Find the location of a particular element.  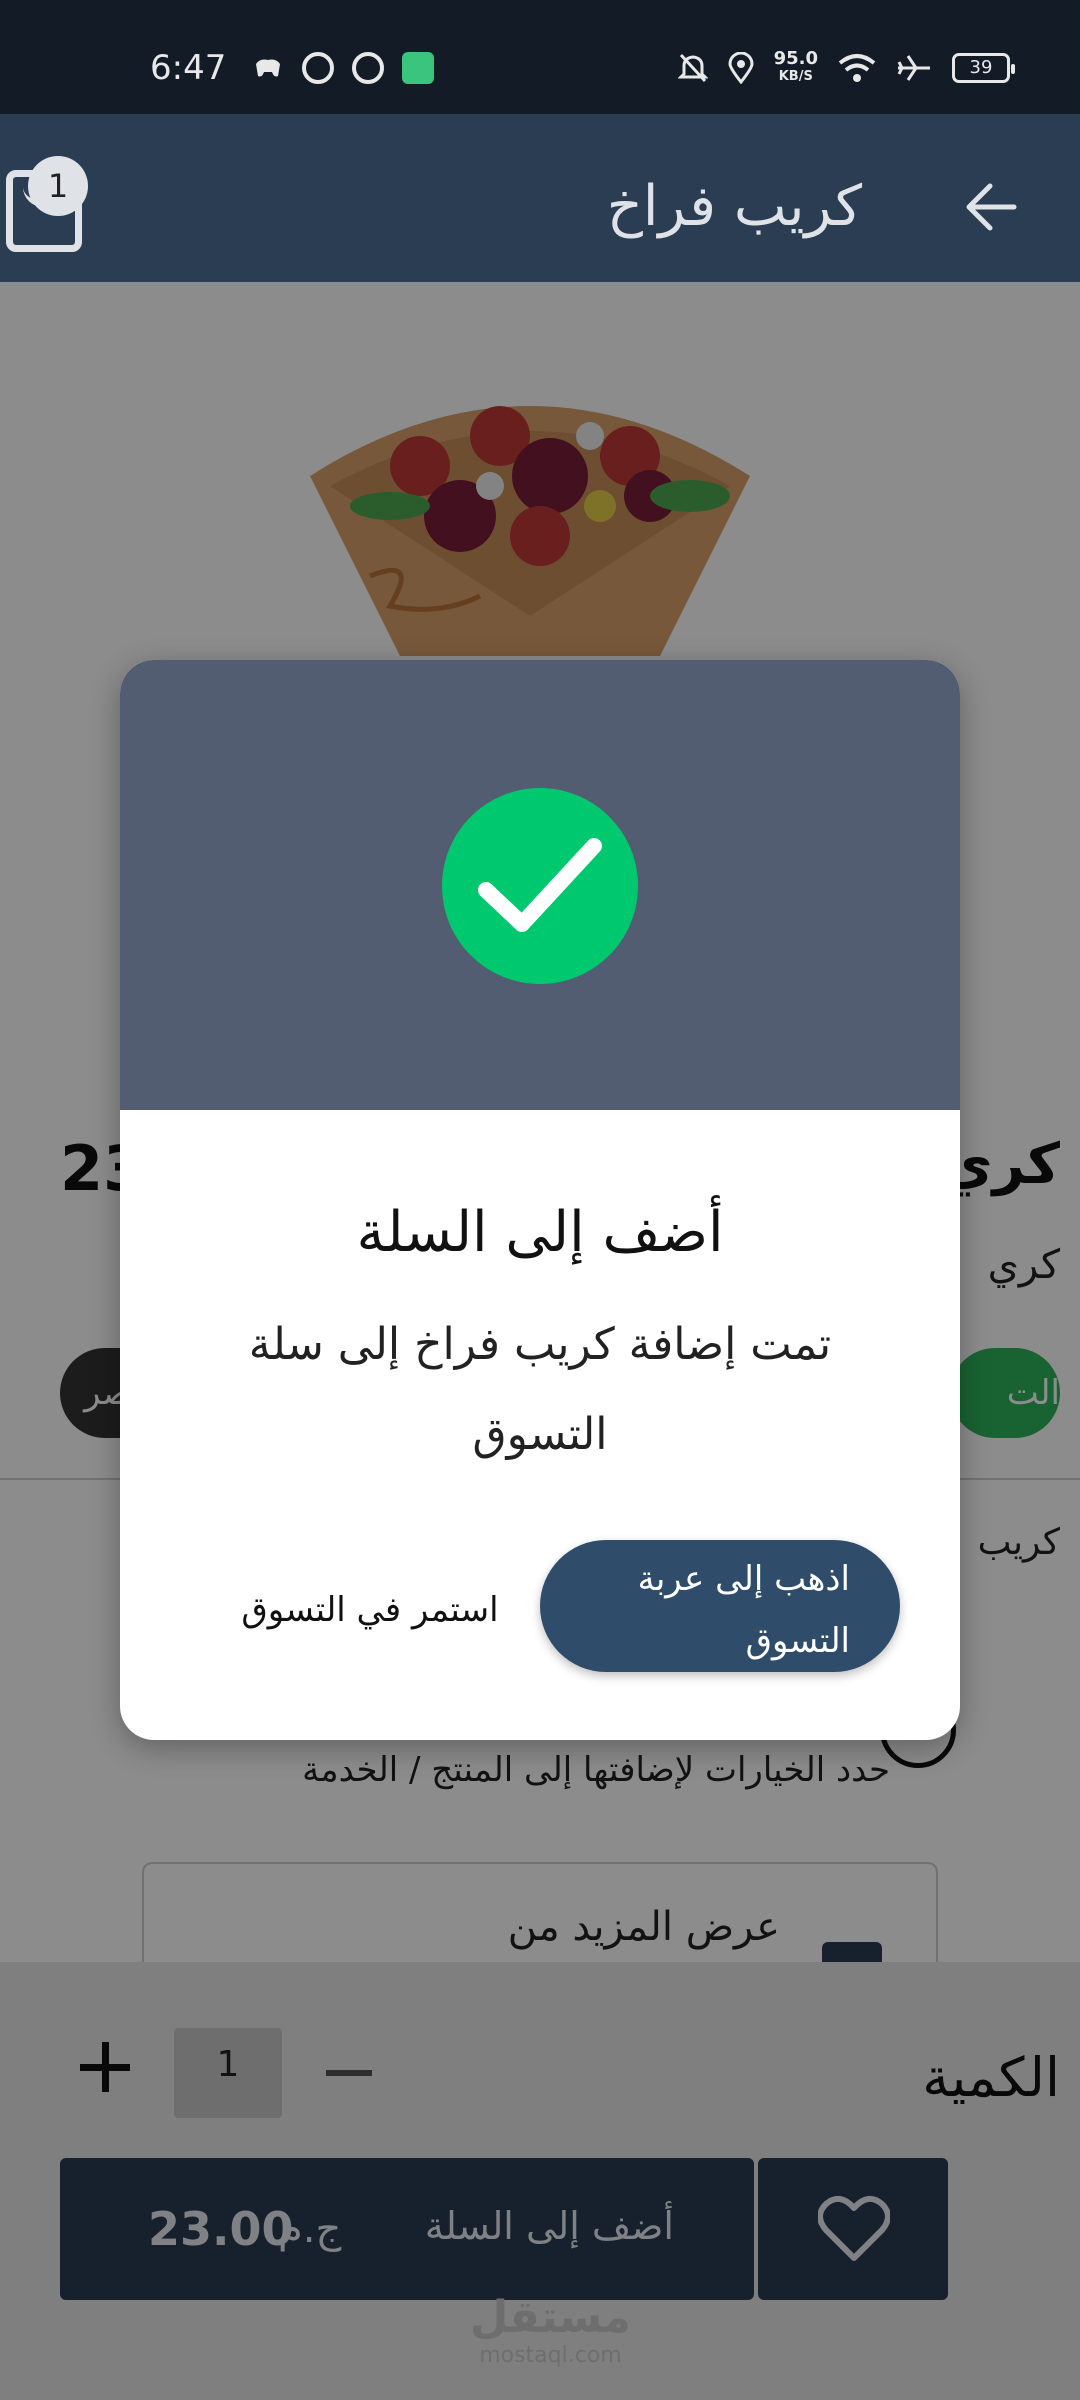

mail-notification-icon is located at coordinates (418, 68).